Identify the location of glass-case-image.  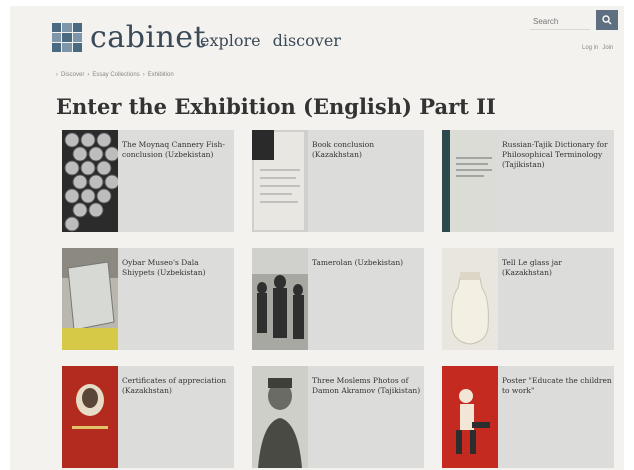
(90, 299).